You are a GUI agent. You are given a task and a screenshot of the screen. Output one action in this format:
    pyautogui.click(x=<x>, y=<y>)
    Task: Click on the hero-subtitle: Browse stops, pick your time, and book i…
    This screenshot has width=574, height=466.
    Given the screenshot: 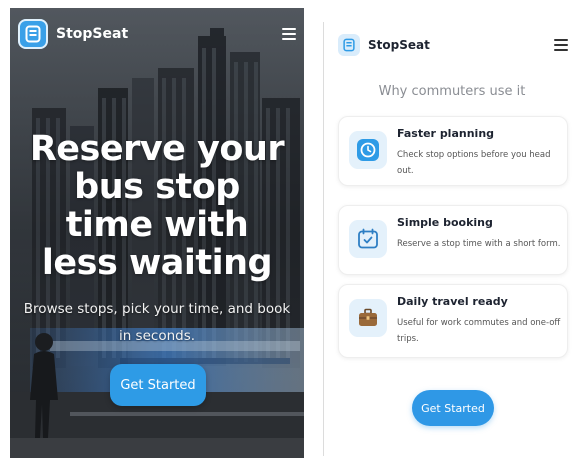 What is the action you would take?
    pyautogui.click(x=157, y=323)
    